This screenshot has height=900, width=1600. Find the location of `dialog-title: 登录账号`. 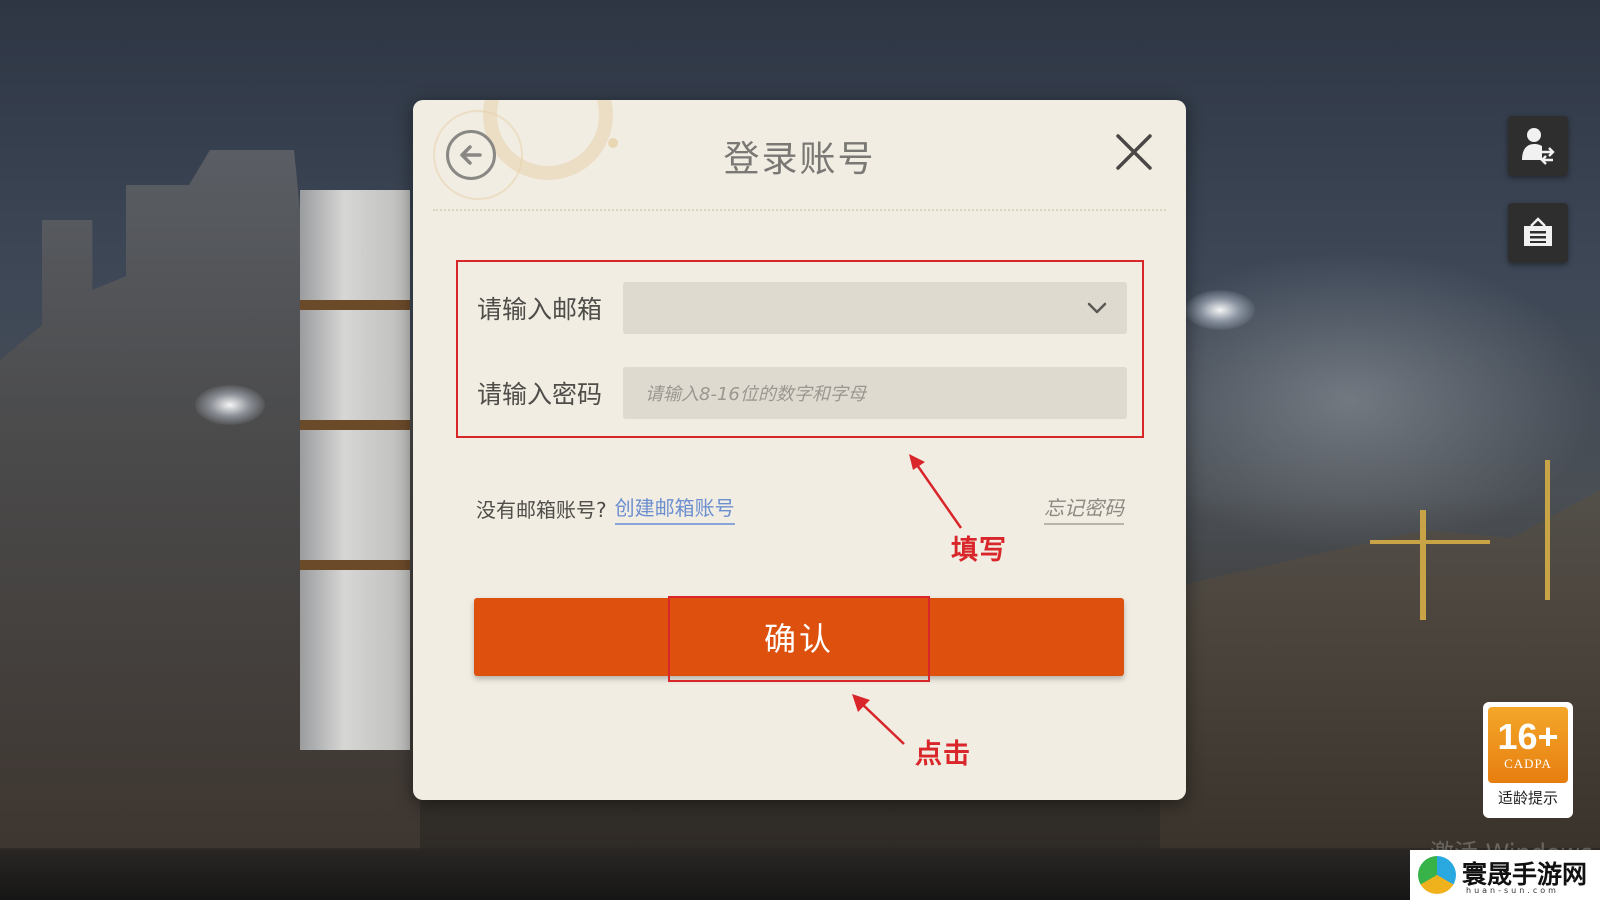

dialog-title: 登录账号 is located at coordinates (799, 159).